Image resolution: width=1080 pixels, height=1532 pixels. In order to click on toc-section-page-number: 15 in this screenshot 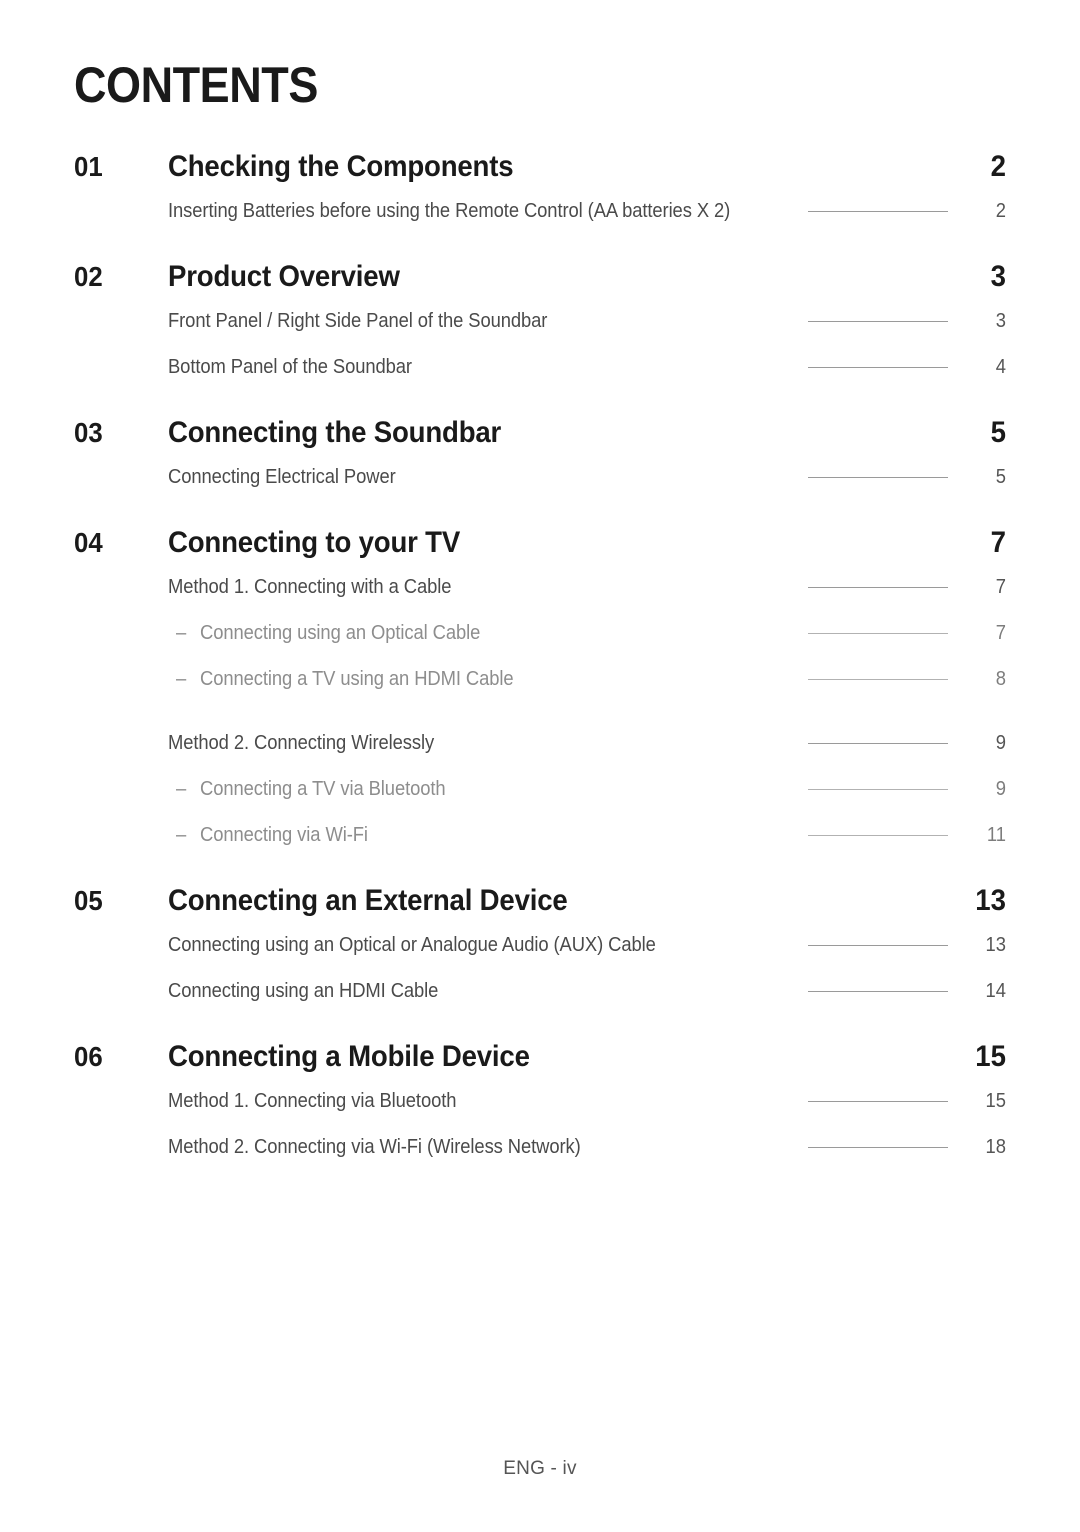, I will do `click(990, 1056)`.